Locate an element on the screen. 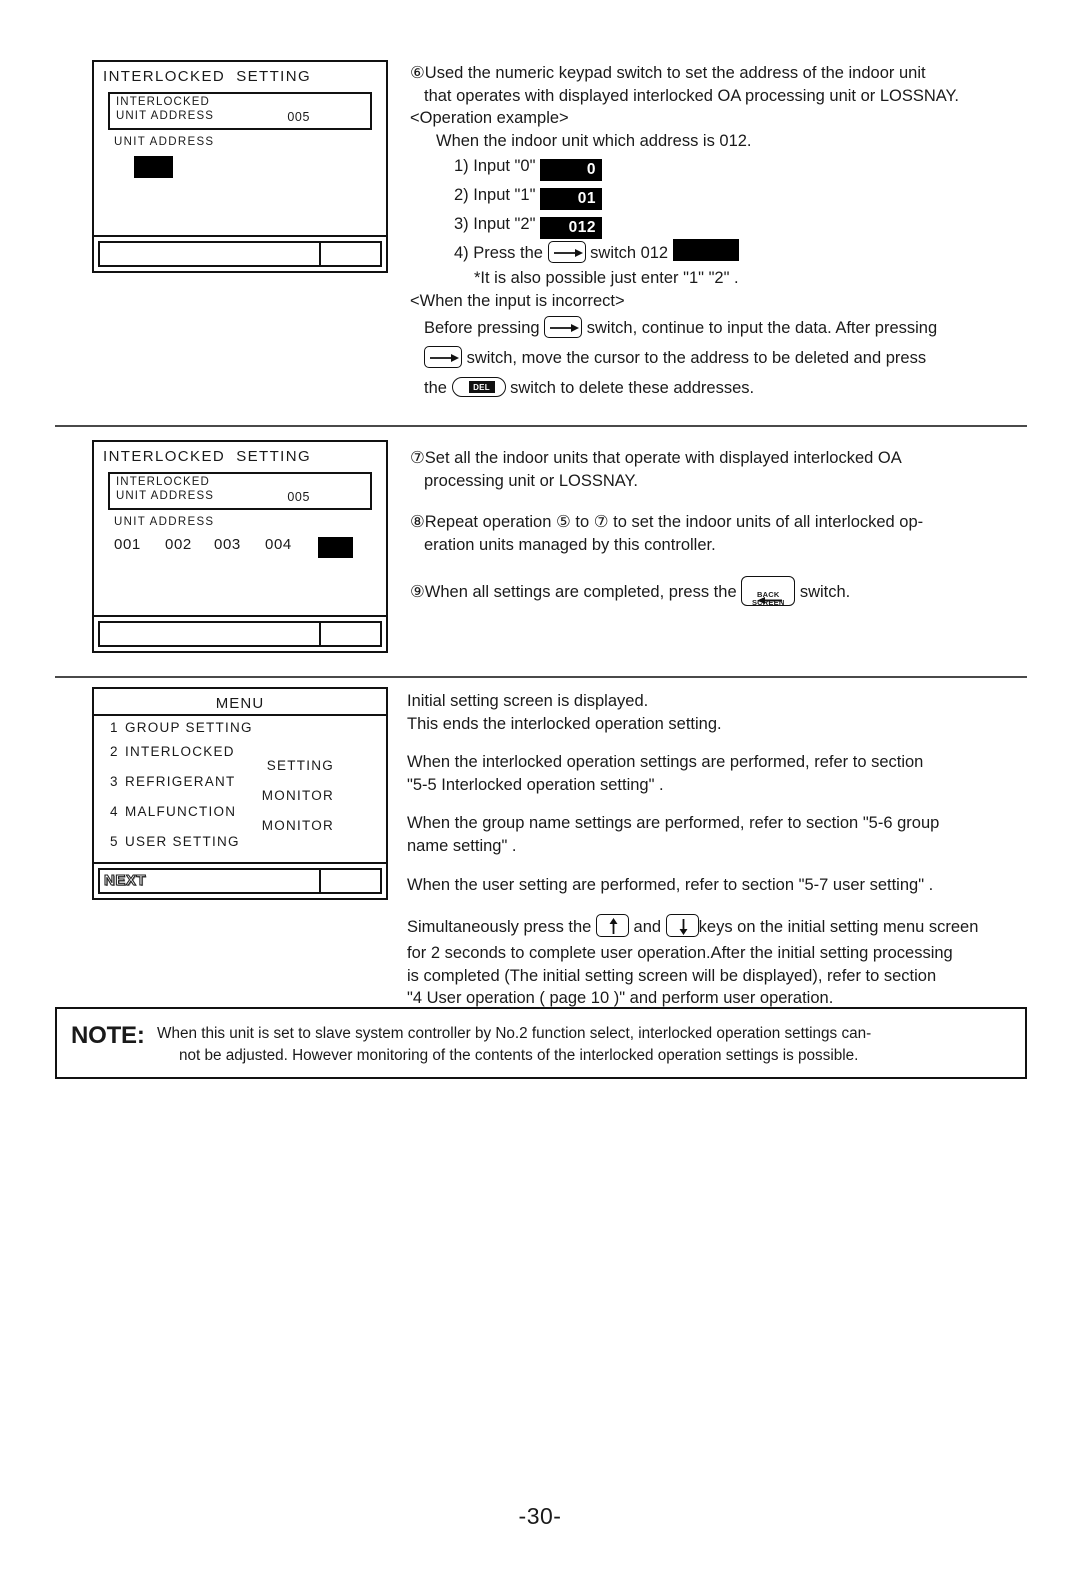 Image resolution: width=1080 pixels, height=1576 pixels. lcd-footer-bar is located at coordinates (240, 254).